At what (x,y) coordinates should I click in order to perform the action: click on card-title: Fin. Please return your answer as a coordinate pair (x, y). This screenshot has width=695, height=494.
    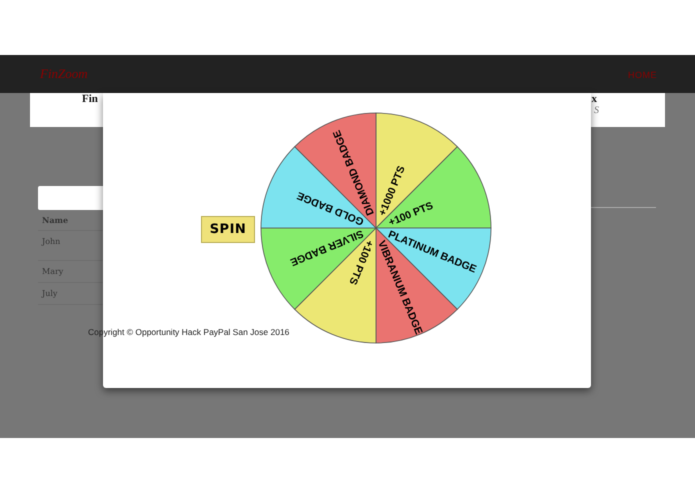
    Looking at the image, I should click on (90, 99).